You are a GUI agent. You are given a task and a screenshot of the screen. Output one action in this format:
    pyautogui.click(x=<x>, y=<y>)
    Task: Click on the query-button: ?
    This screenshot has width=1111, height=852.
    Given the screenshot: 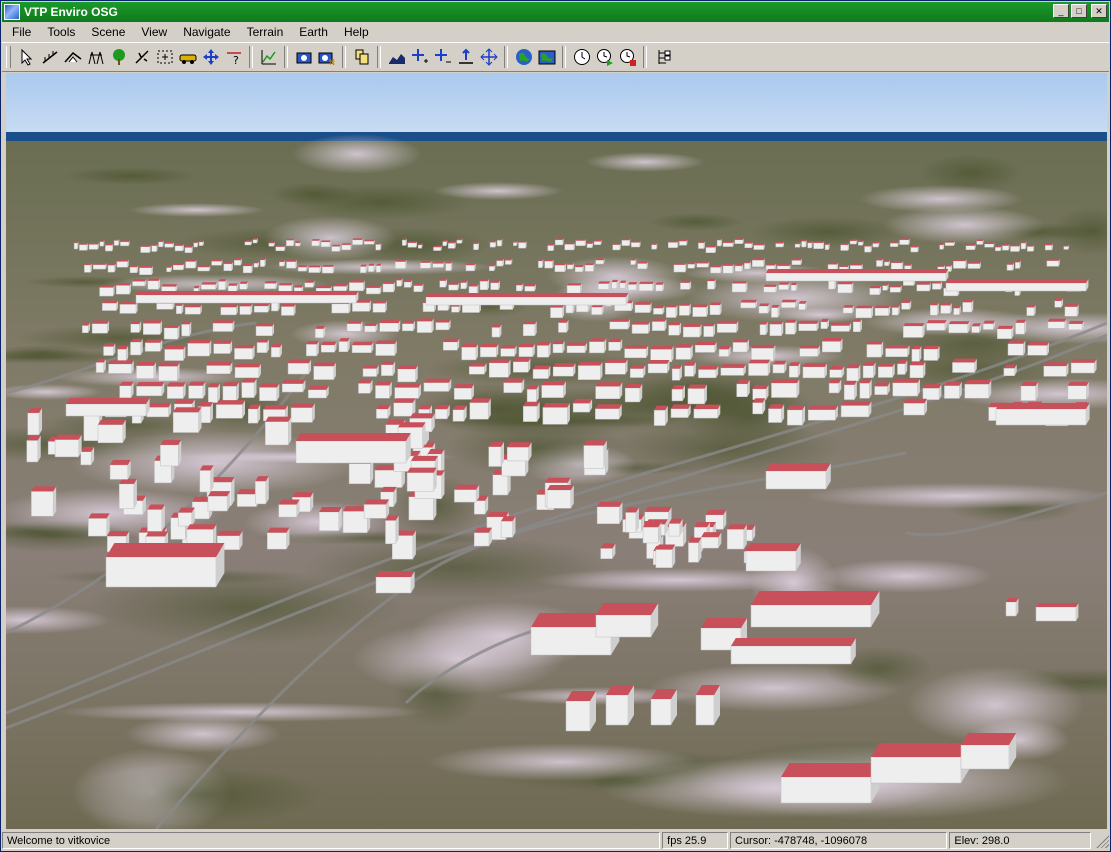 What is the action you would take?
    pyautogui.click(x=233, y=57)
    